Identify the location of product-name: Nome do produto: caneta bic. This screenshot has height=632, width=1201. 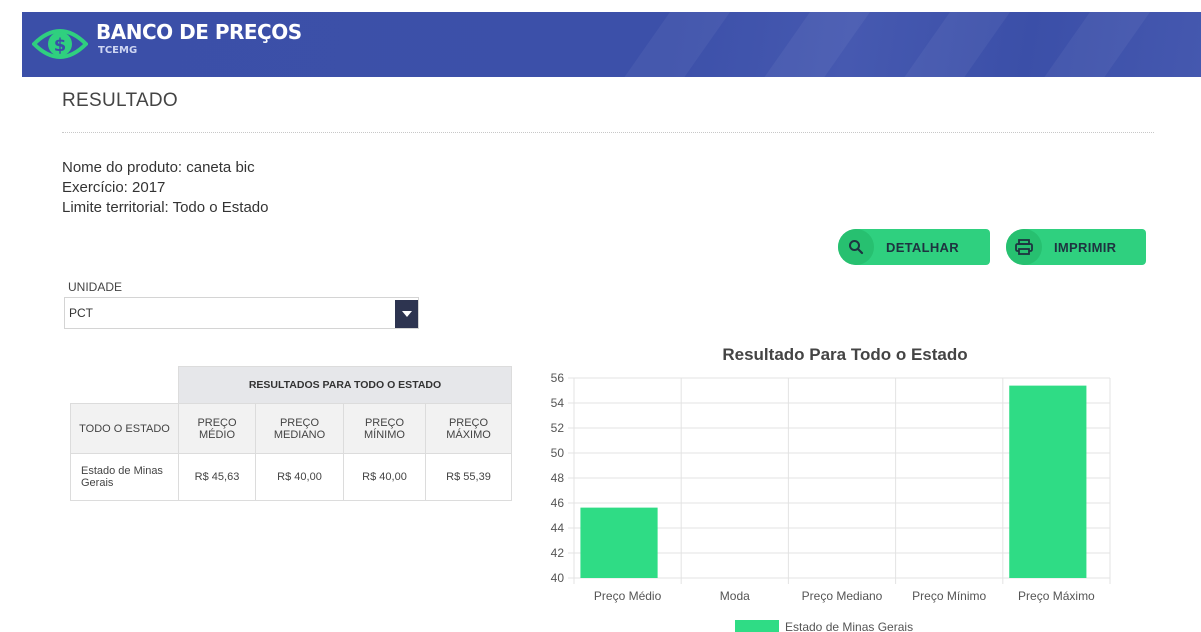
(158, 167).